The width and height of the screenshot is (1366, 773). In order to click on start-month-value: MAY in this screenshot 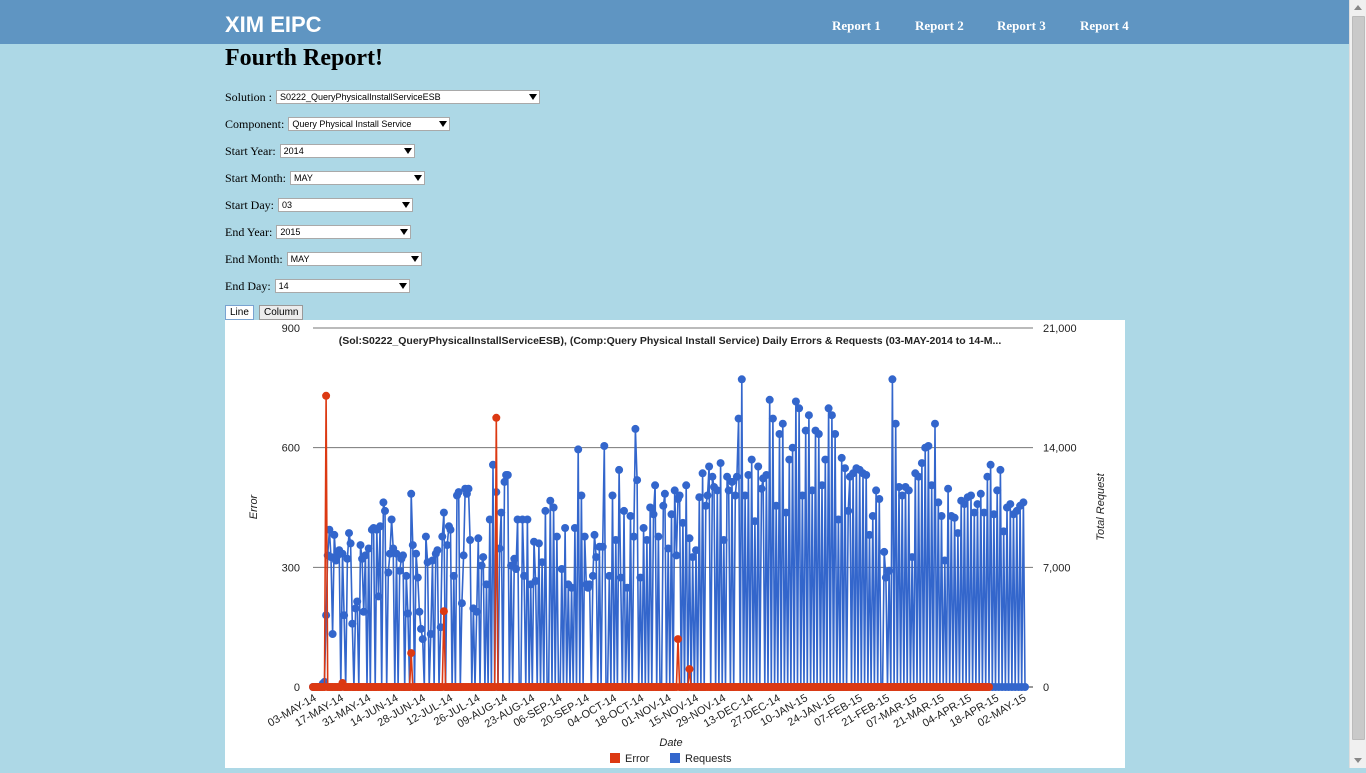, I will do `click(303, 178)`.